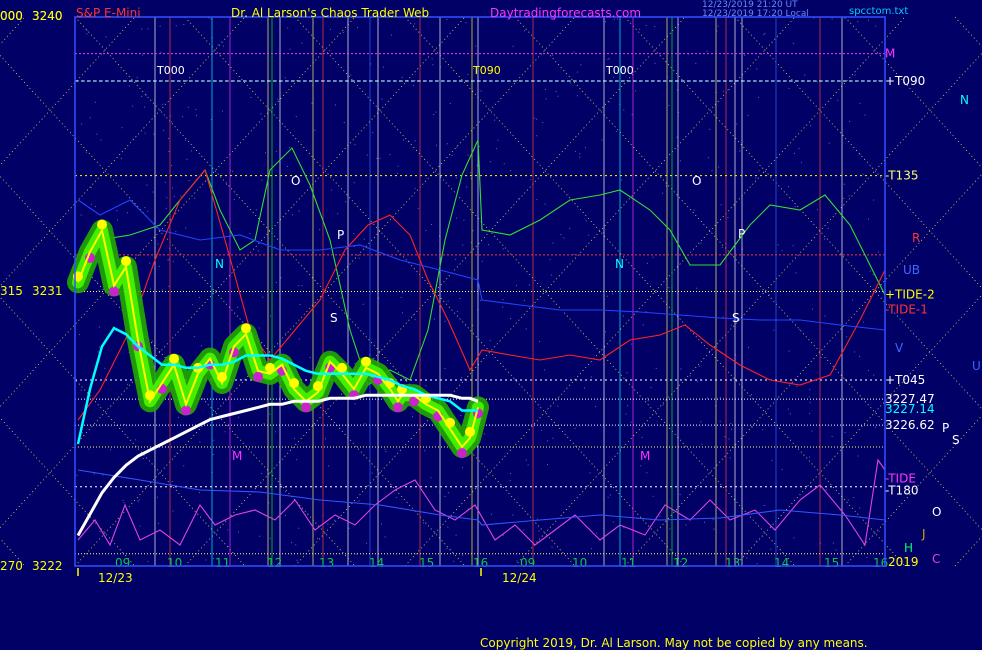 This screenshot has height=650, width=982. Describe the element at coordinates (781, 563) in the screenshot. I see `x-tick-label: 14` at that location.